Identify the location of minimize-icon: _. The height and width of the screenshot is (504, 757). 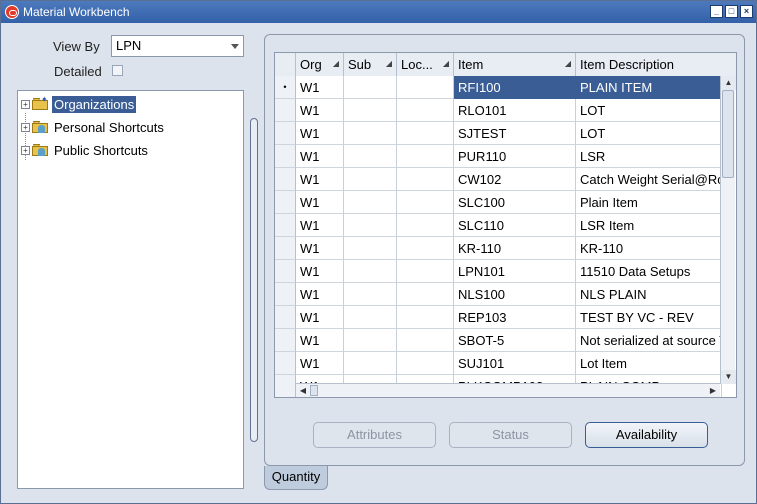
(716, 11).